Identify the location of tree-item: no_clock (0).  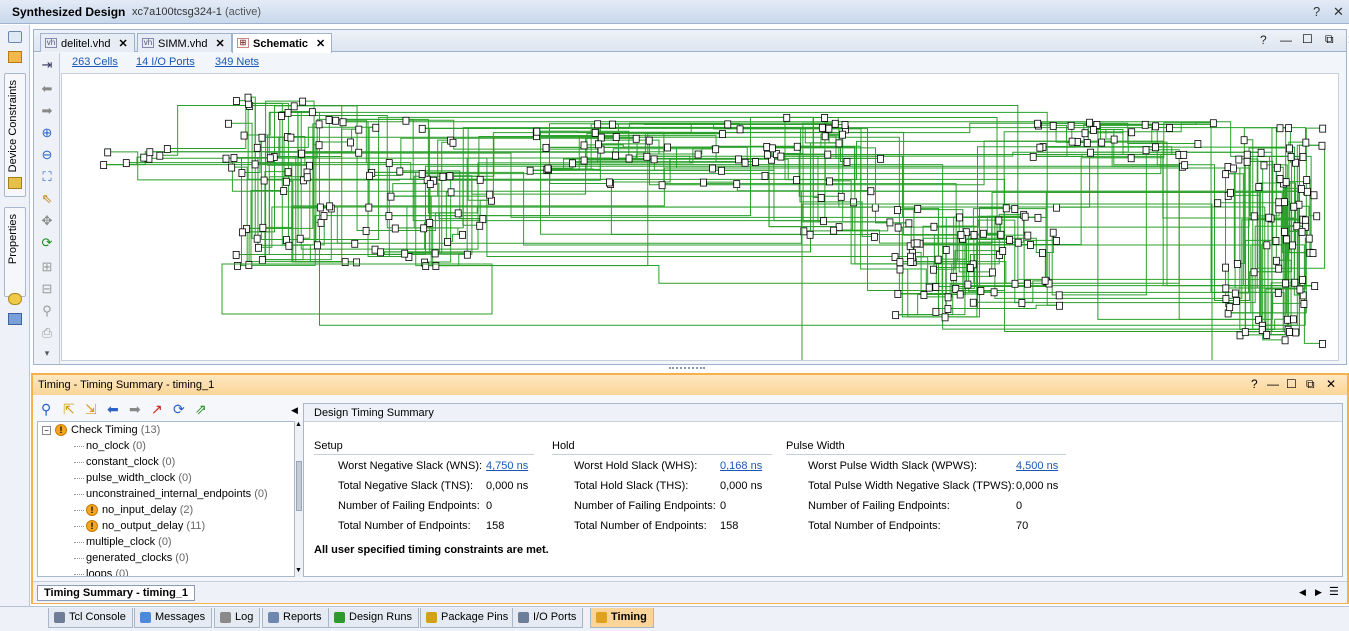
(110, 448).